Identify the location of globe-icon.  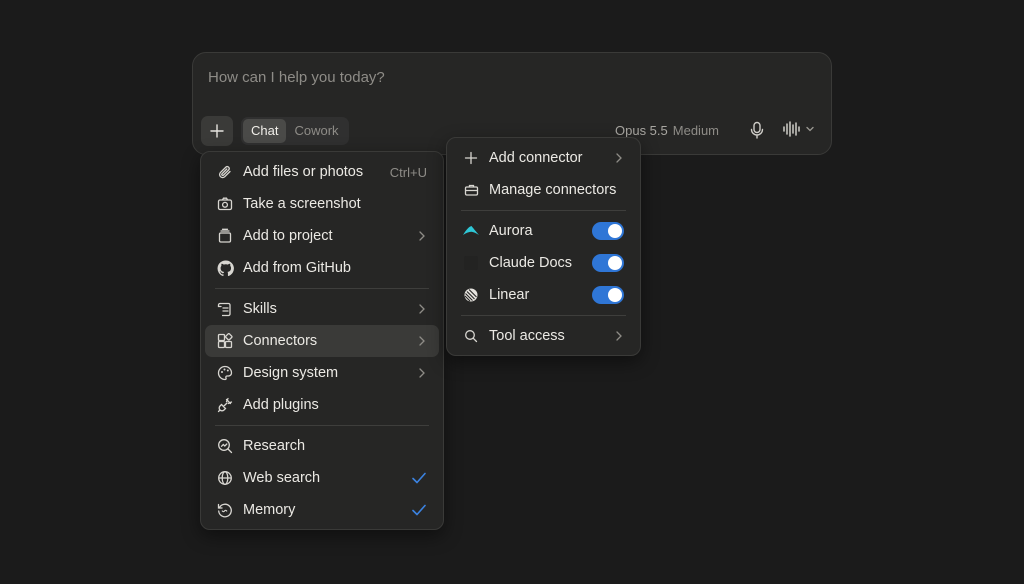
(225, 478).